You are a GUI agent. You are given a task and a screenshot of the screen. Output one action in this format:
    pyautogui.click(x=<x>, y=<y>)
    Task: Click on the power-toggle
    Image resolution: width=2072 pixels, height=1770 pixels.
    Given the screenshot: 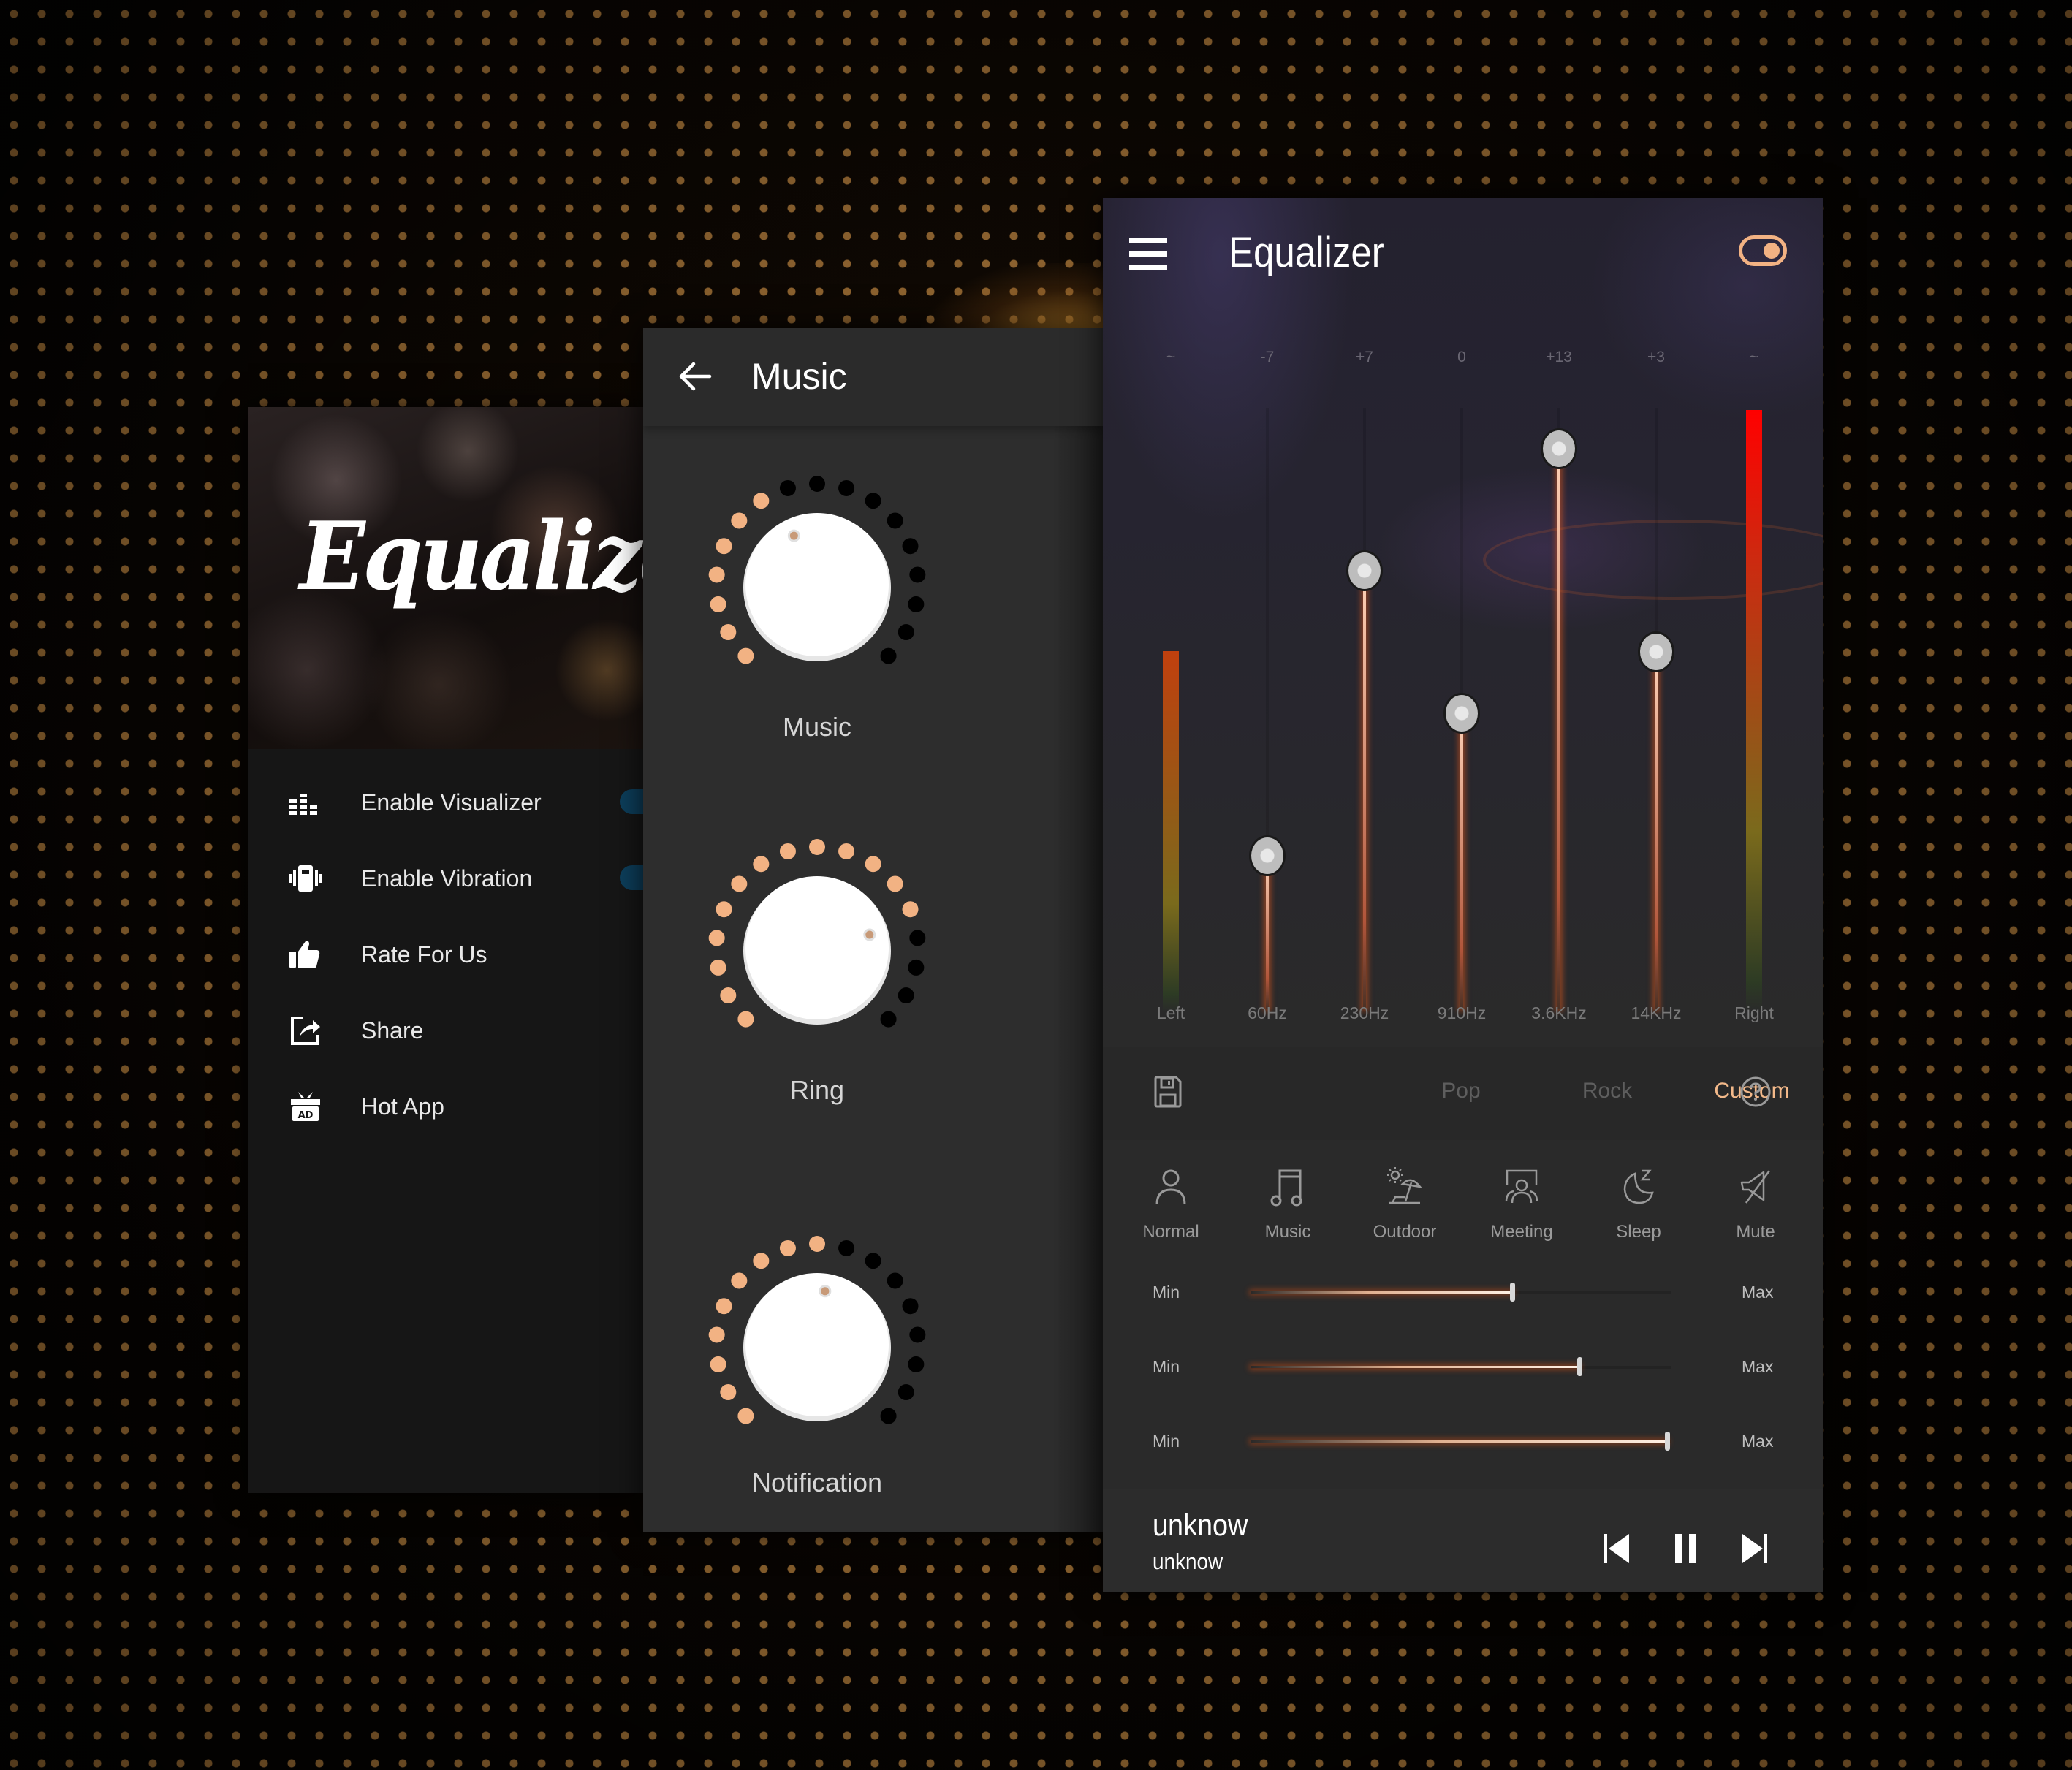 What is the action you would take?
    pyautogui.click(x=1763, y=250)
    